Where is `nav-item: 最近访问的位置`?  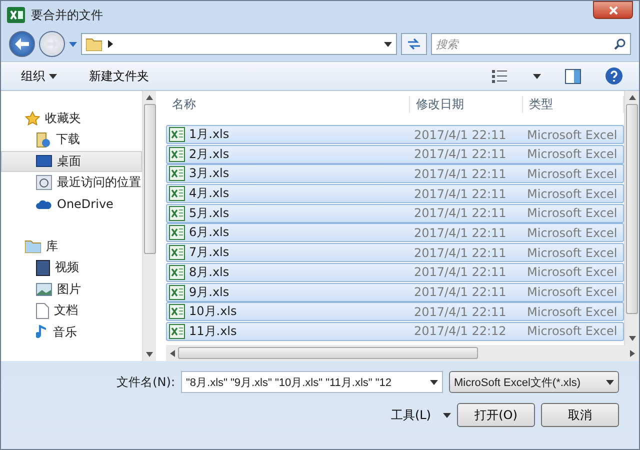
nav-item: 最近访问的位置 is located at coordinates (71, 183).